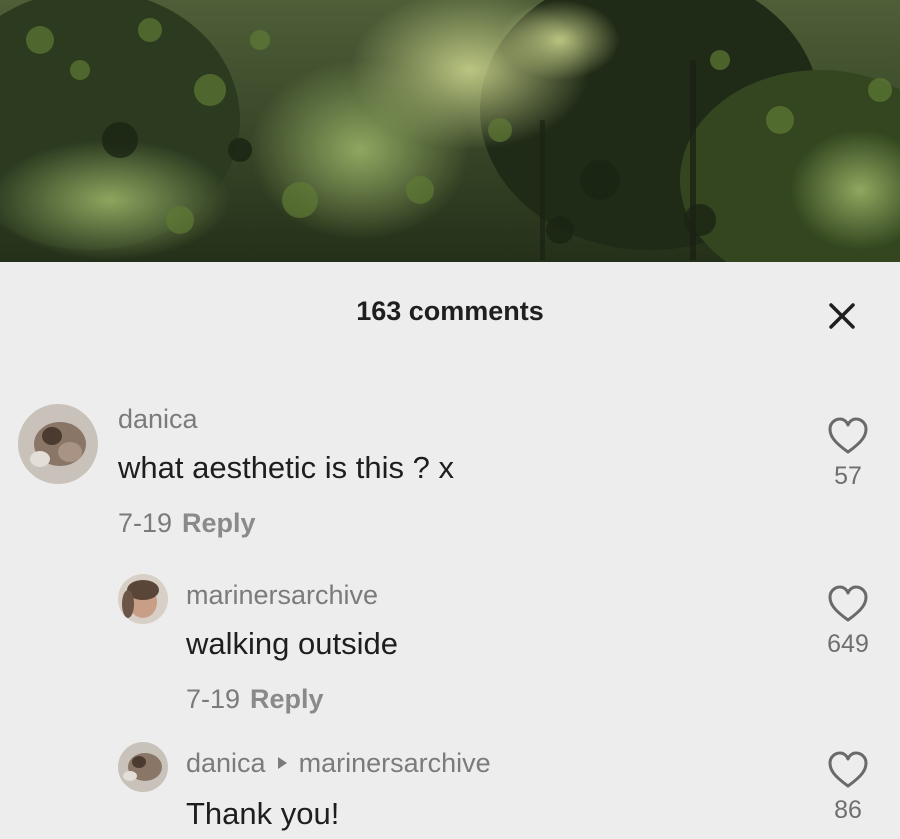 This screenshot has width=900, height=839. I want to click on close-button, so click(842, 316).